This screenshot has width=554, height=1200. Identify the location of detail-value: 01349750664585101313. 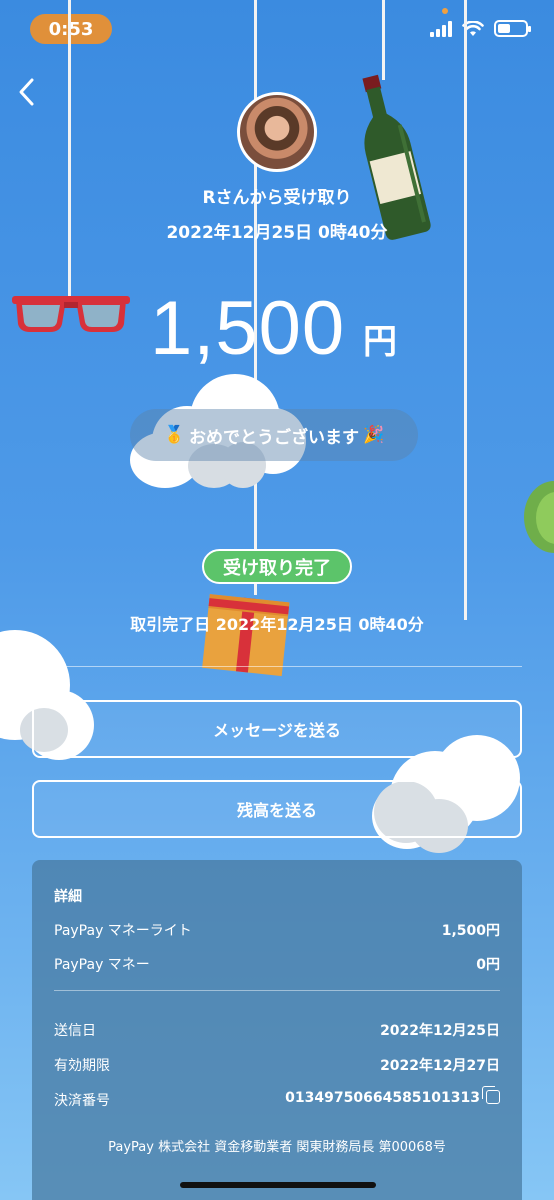
(382, 1098).